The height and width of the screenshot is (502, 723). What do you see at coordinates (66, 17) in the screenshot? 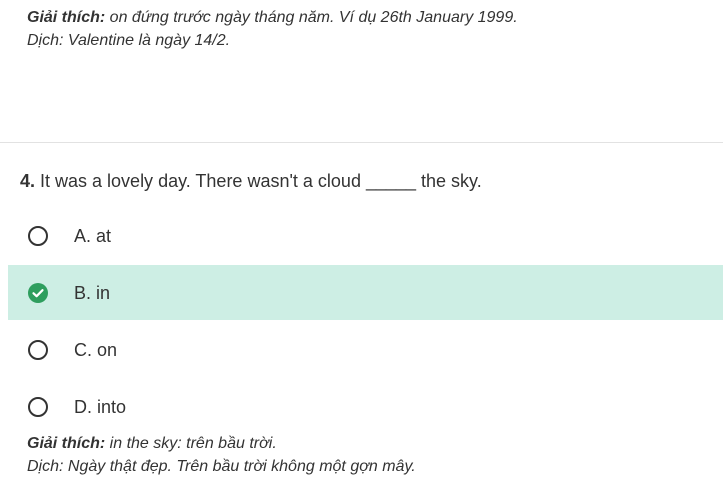
I see `previous-explanation-label: Giải thích:` at bounding box center [66, 17].